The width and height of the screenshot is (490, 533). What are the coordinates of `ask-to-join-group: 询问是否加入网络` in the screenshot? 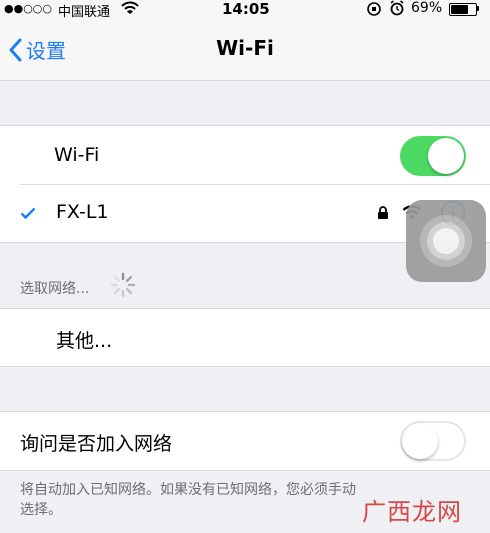 It's located at (245, 441).